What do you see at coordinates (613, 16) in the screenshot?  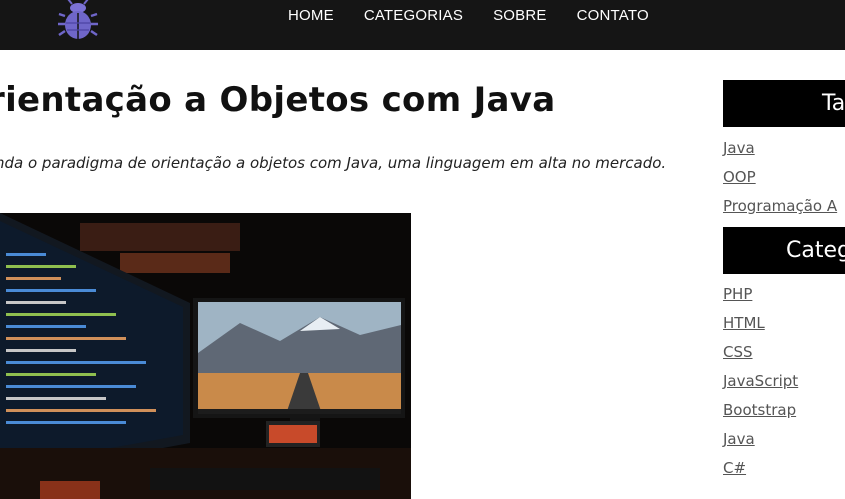 I see `nav-contato-link: CONTATO` at bounding box center [613, 16].